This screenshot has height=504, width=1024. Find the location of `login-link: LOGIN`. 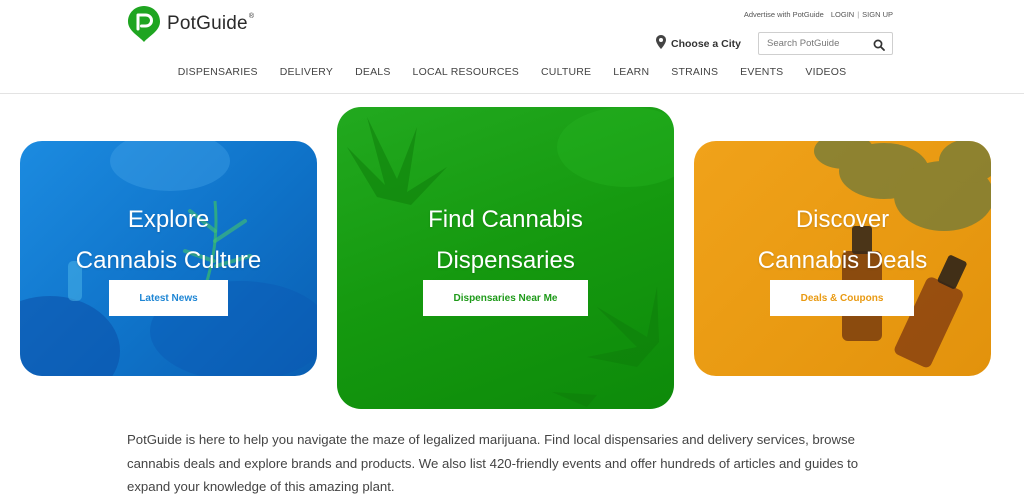

login-link: LOGIN is located at coordinates (842, 14).